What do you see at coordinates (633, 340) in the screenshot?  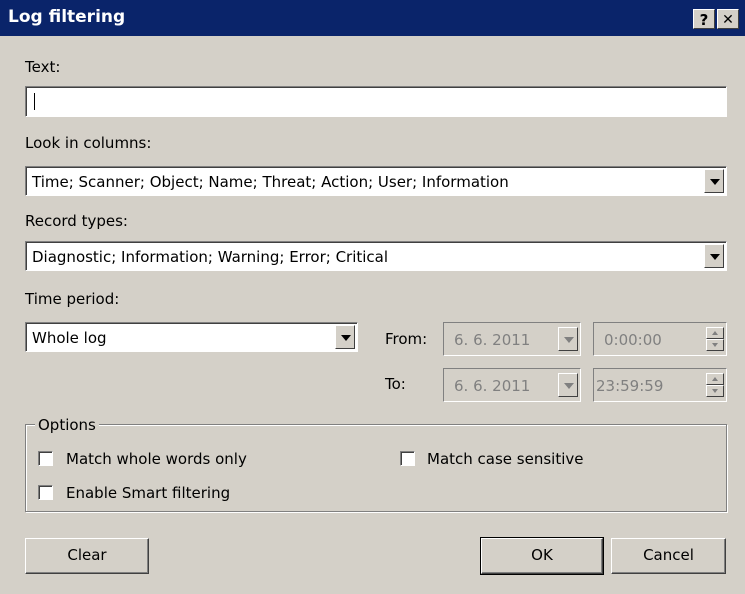 I see `from-time-value: 0:00:00` at bounding box center [633, 340].